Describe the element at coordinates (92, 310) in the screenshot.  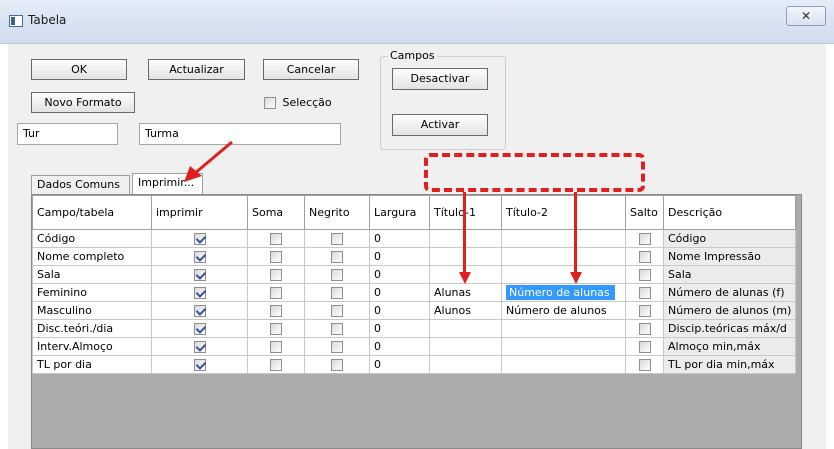
I see `cell-campo: Masculino` at that location.